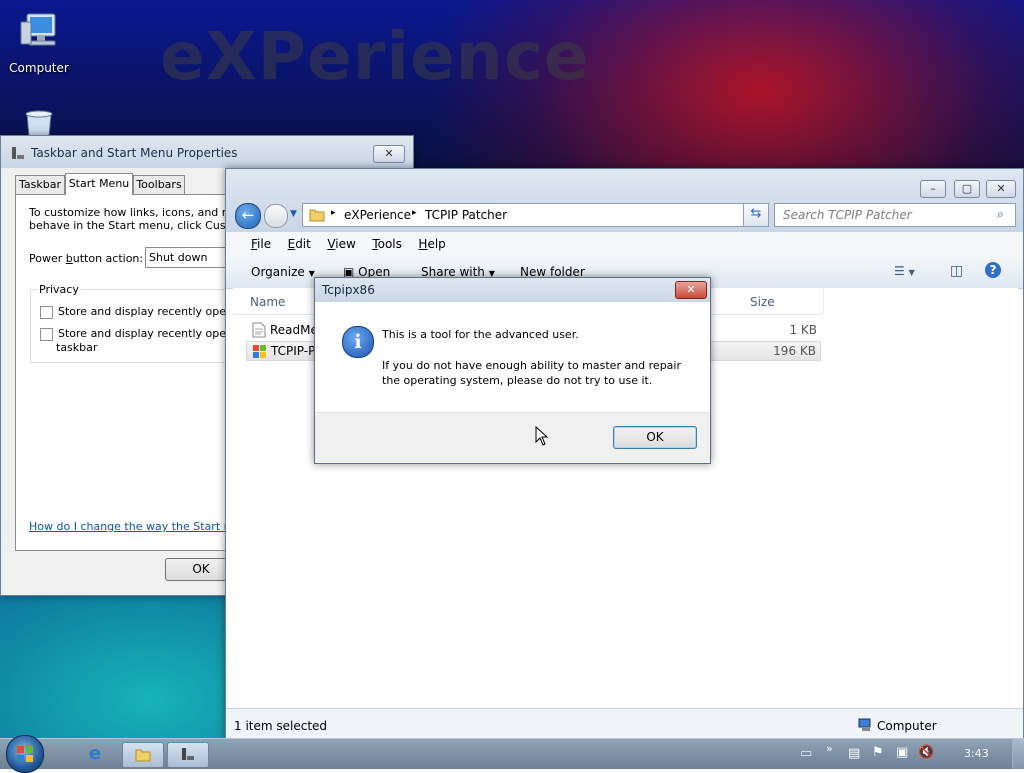 This screenshot has height=773, width=1024. Describe the element at coordinates (149, 333) in the screenshot. I see `option-label: Store and display recently opened i` at that location.